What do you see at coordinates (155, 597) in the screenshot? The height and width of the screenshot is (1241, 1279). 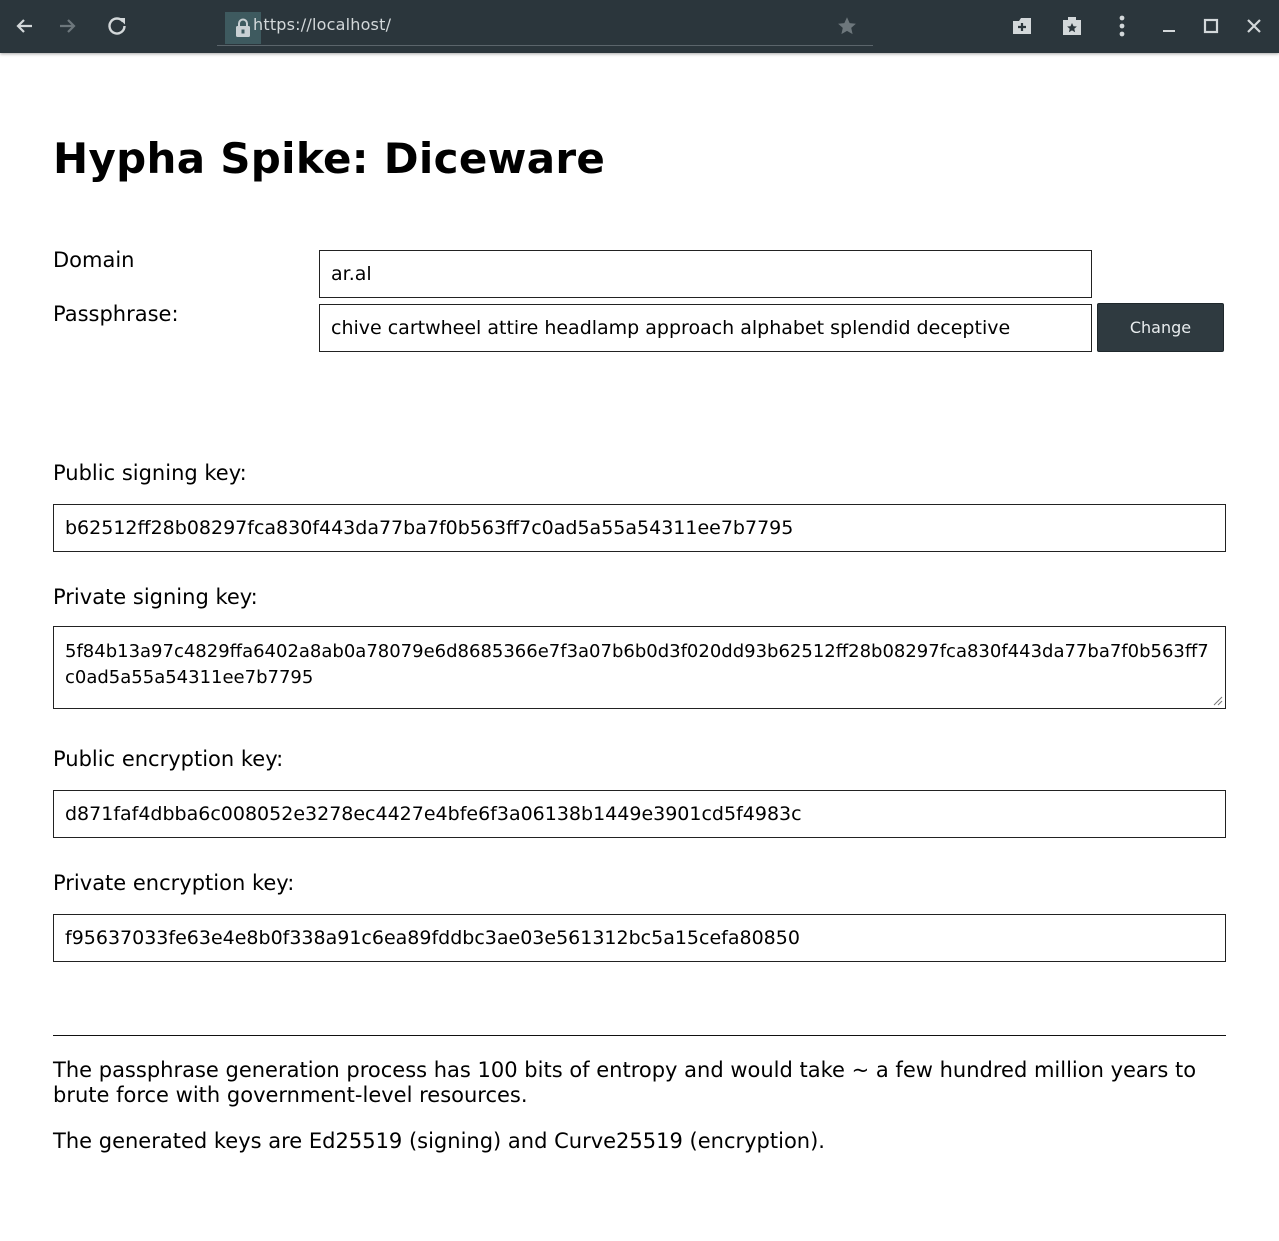 I see `private-signing-key-label: Private signing key:` at bounding box center [155, 597].